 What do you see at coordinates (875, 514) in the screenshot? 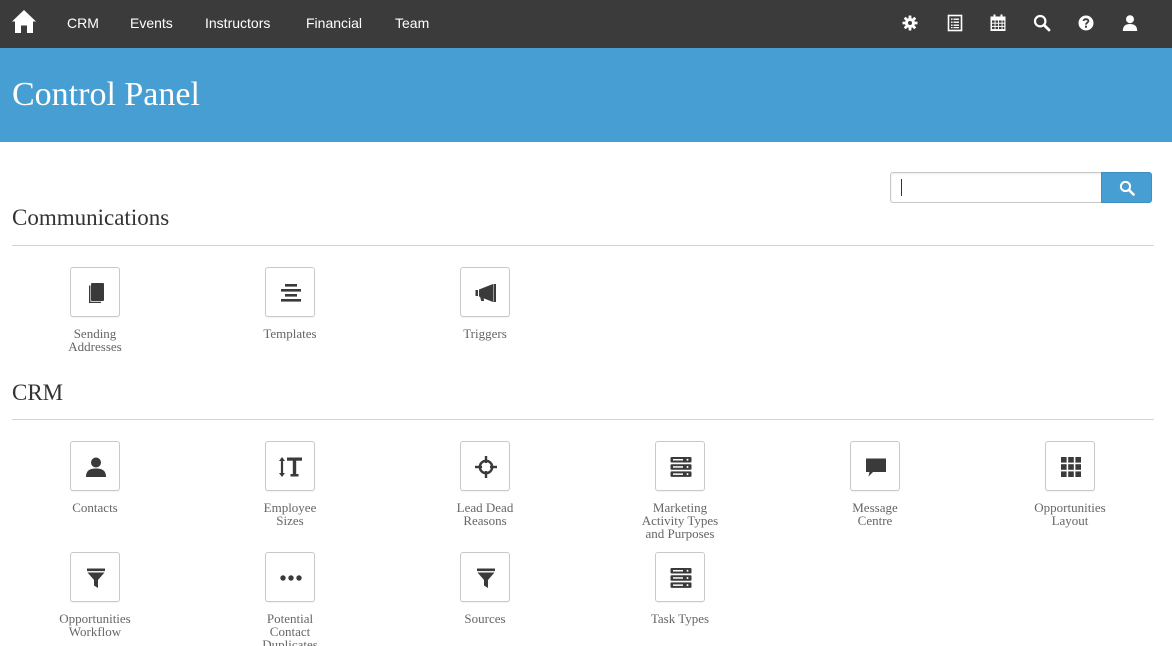
I see `tile-label: Message Centre` at bounding box center [875, 514].